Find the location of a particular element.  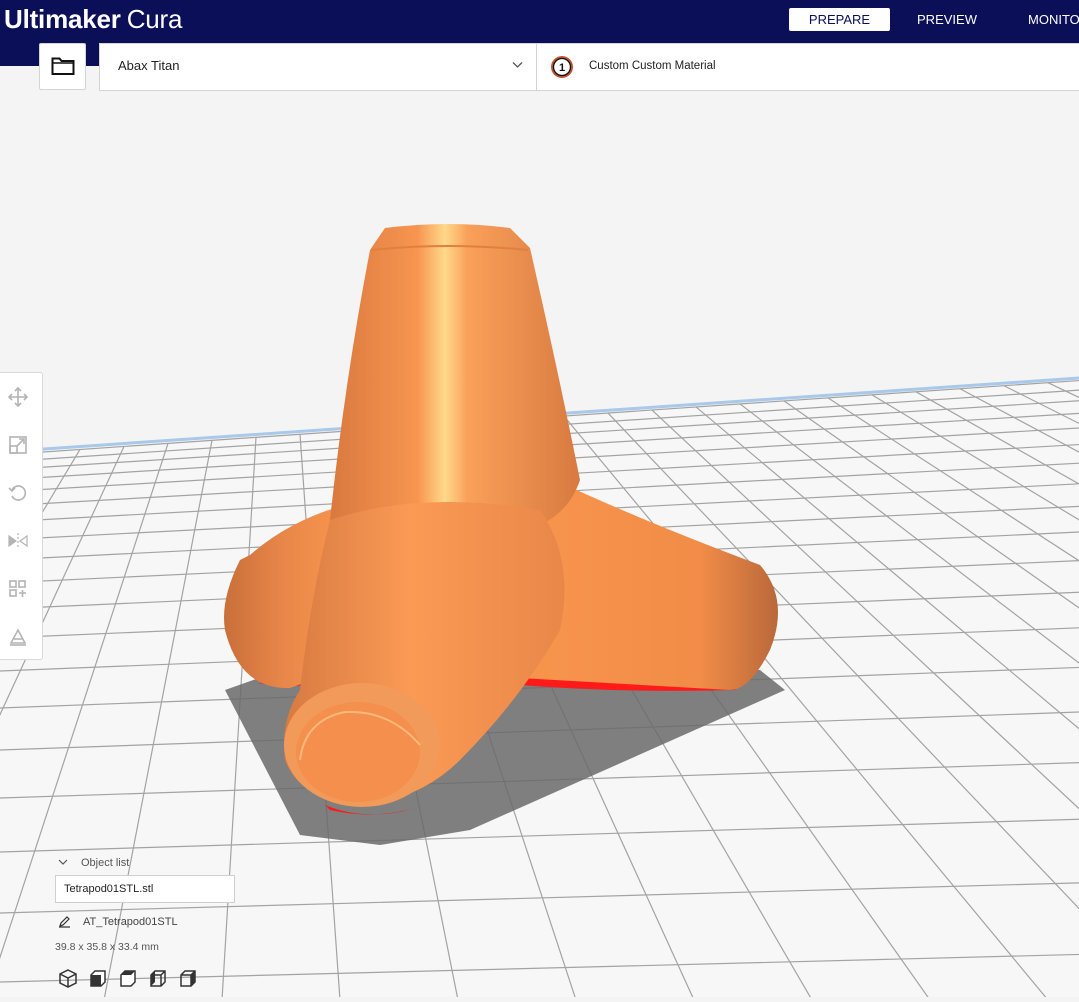

move-tool is located at coordinates (21, 397).